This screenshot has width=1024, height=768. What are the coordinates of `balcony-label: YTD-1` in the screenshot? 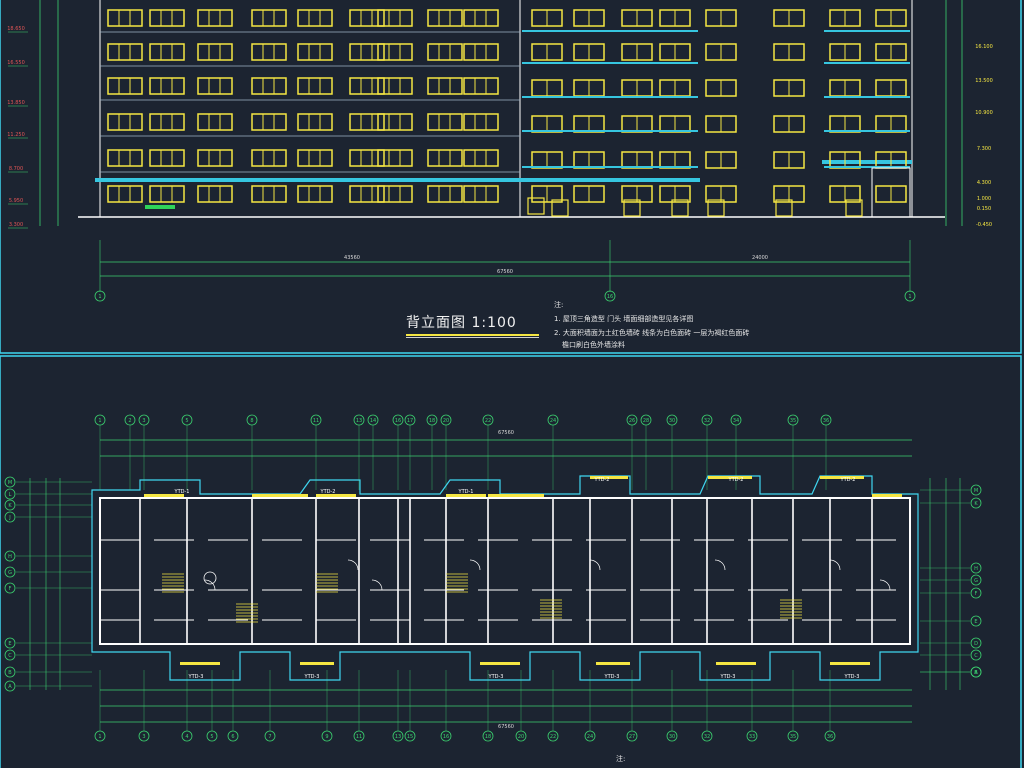 It's located at (182, 492).